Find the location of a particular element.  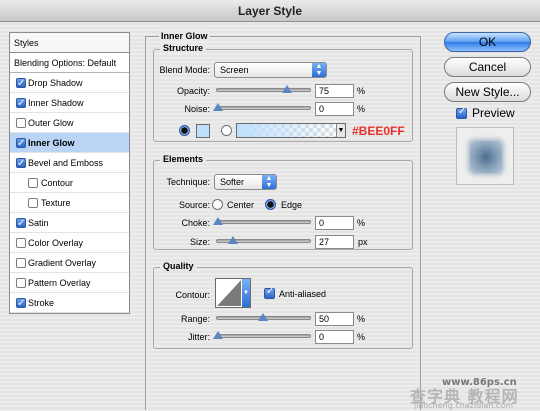

style-item-satin: Satin is located at coordinates (69, 223).